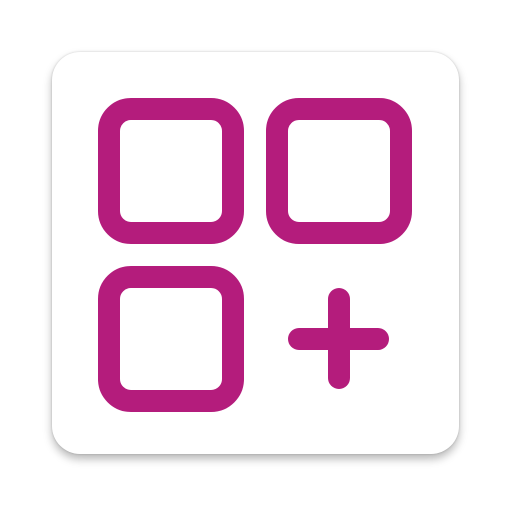  Describe the element at coordinates (339, 171) in the screenshot. I see `tile-top-right-icon` at that location.